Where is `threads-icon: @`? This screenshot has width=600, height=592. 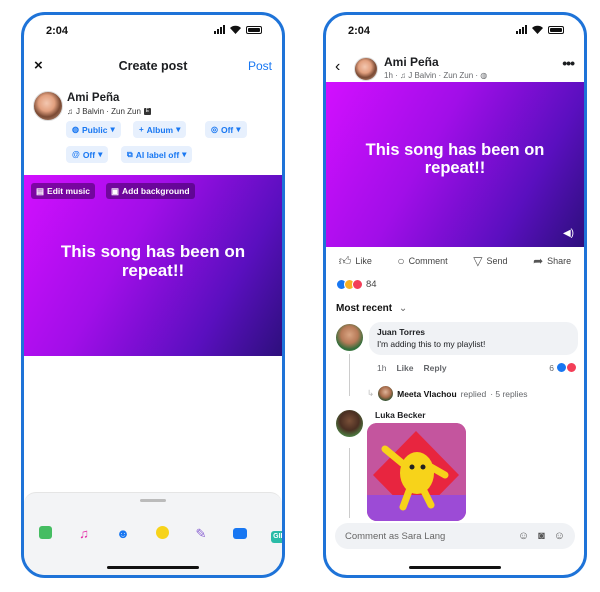 threads-icon: @ is located at coordinates (76, 154).